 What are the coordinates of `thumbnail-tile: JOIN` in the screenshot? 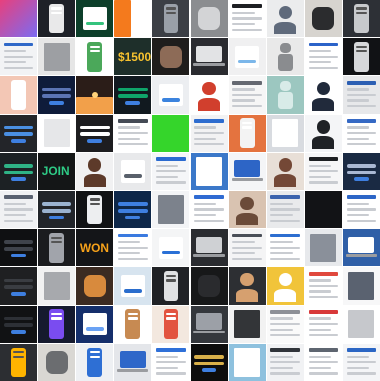 It's located at (57, 171).